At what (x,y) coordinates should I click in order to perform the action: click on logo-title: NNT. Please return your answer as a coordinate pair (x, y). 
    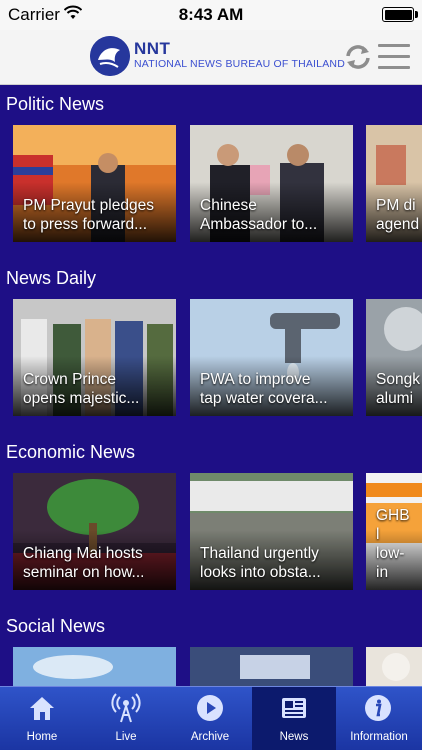
    Looking at the image, I should click on (152, 48).